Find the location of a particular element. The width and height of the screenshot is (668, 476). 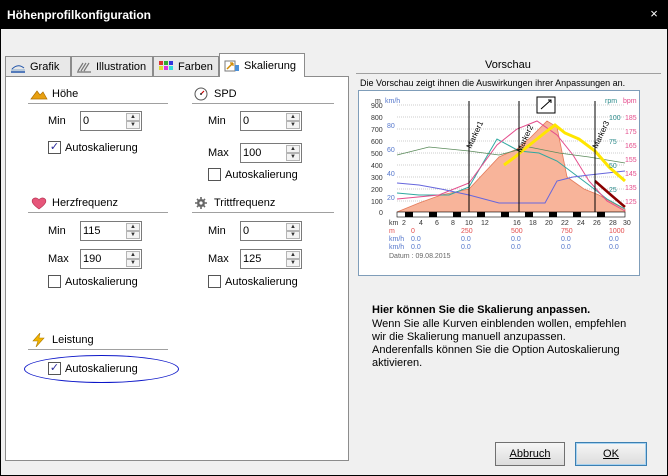

herzfrequenz-max-label: Max is located at coordinates (58, 259).